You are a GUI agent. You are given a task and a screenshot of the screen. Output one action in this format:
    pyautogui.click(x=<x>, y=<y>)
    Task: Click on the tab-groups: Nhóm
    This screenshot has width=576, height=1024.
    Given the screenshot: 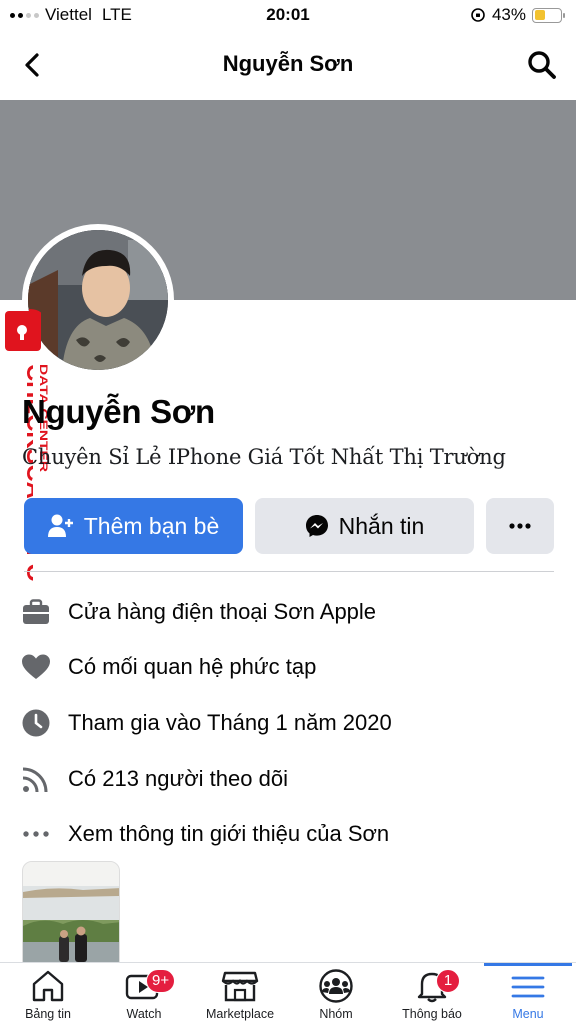 What is the action you would take?
    pyautogui.click(x=336, y=993)
    